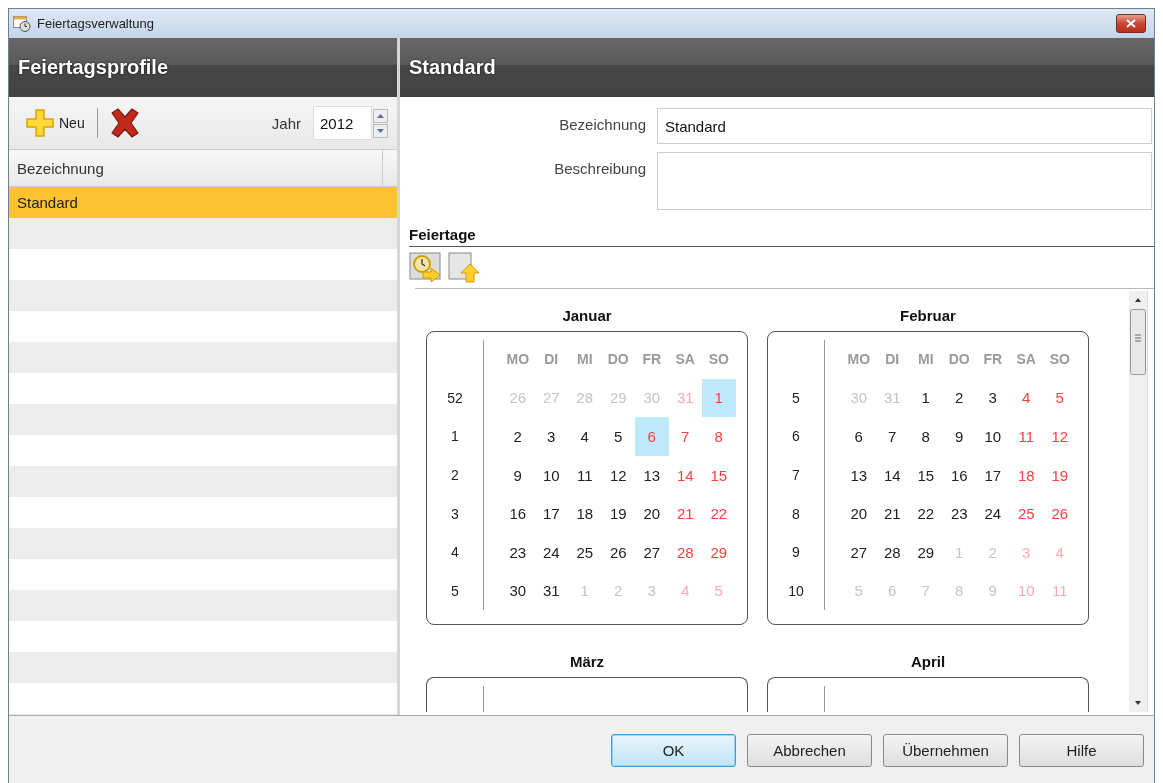 The height and width of the screenshot is (783, 1163). I want to click on close-icon, so click(1131, 23).